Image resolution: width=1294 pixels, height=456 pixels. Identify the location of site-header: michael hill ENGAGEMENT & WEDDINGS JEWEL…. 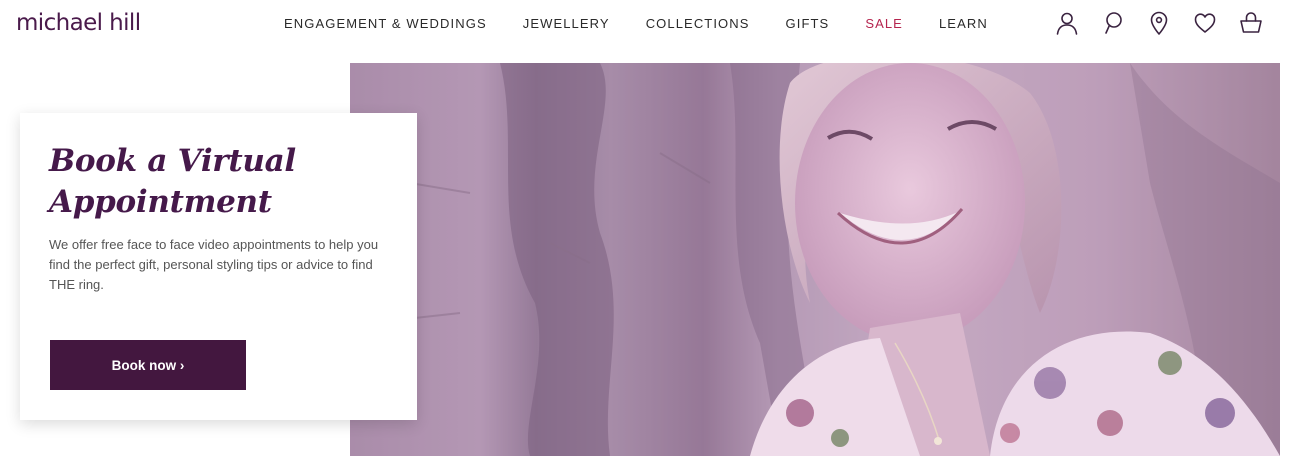
(647, 24).